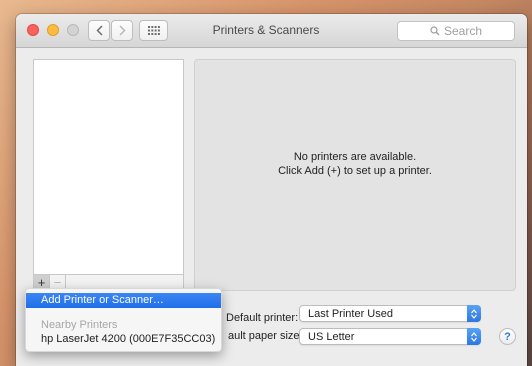  Describe the element at coordinates (79, 325) in the screenshot. I see `menu-section-nearby-printers: Nearby Printers` at that location.